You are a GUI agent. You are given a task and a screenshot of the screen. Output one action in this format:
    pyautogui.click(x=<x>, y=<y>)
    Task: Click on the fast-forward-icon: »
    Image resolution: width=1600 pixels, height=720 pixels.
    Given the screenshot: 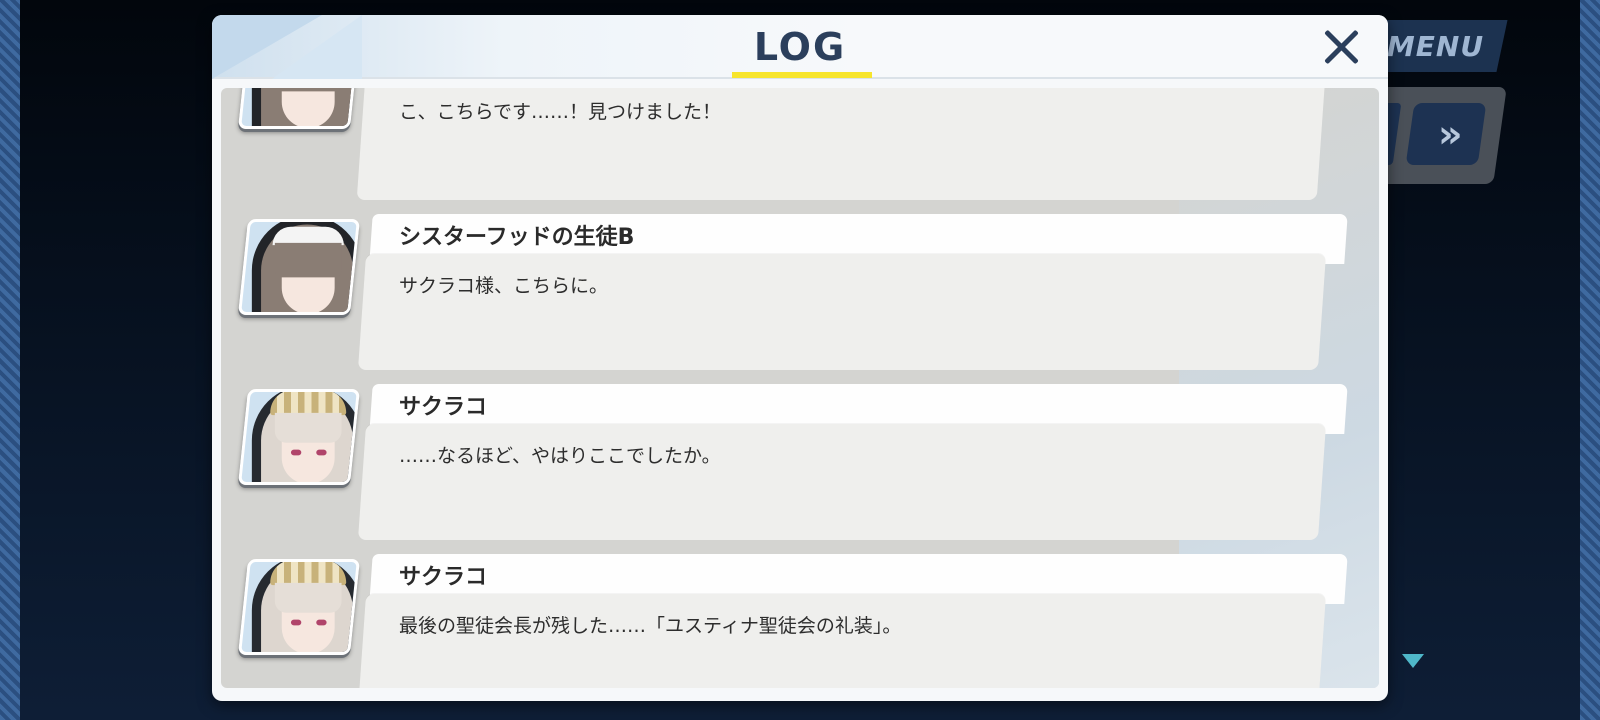 What is the action you would take?
    pyautogui.click(x=1446, y=134)
    